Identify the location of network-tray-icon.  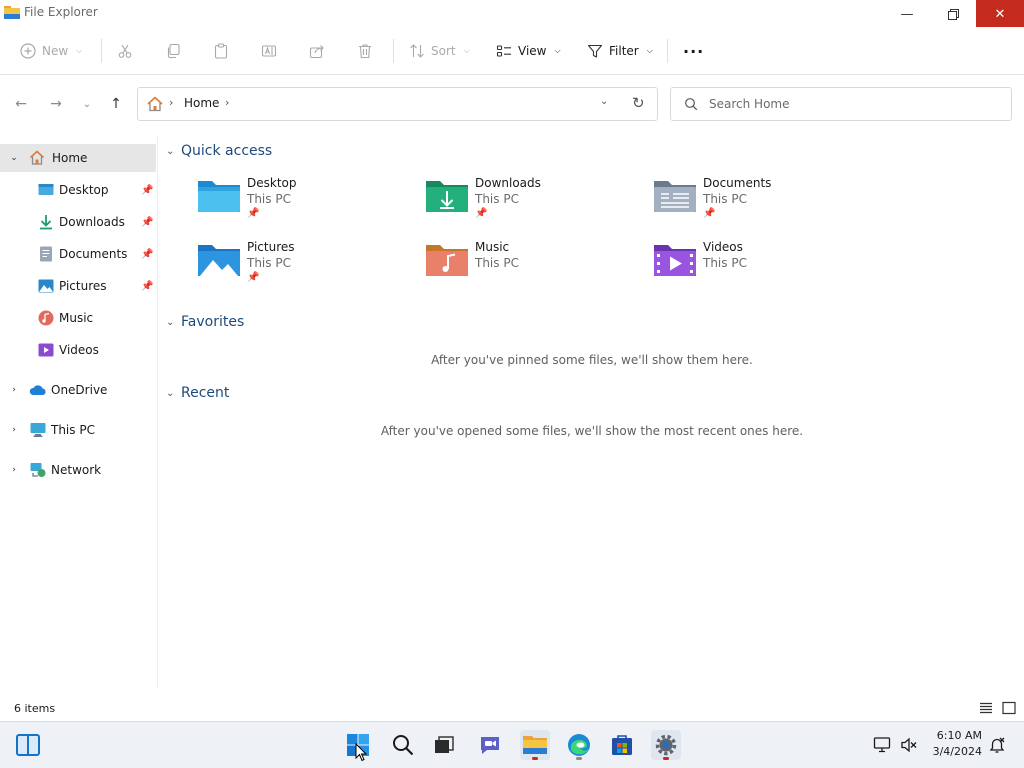
(882, 745).